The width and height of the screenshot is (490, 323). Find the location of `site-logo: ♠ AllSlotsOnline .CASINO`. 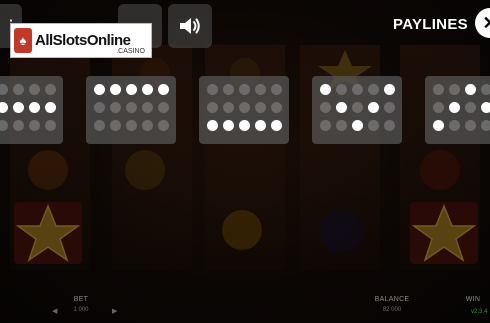

site-logo: ♠ AllSlotsOnline .CASINO is located at coordinates (81, 40).